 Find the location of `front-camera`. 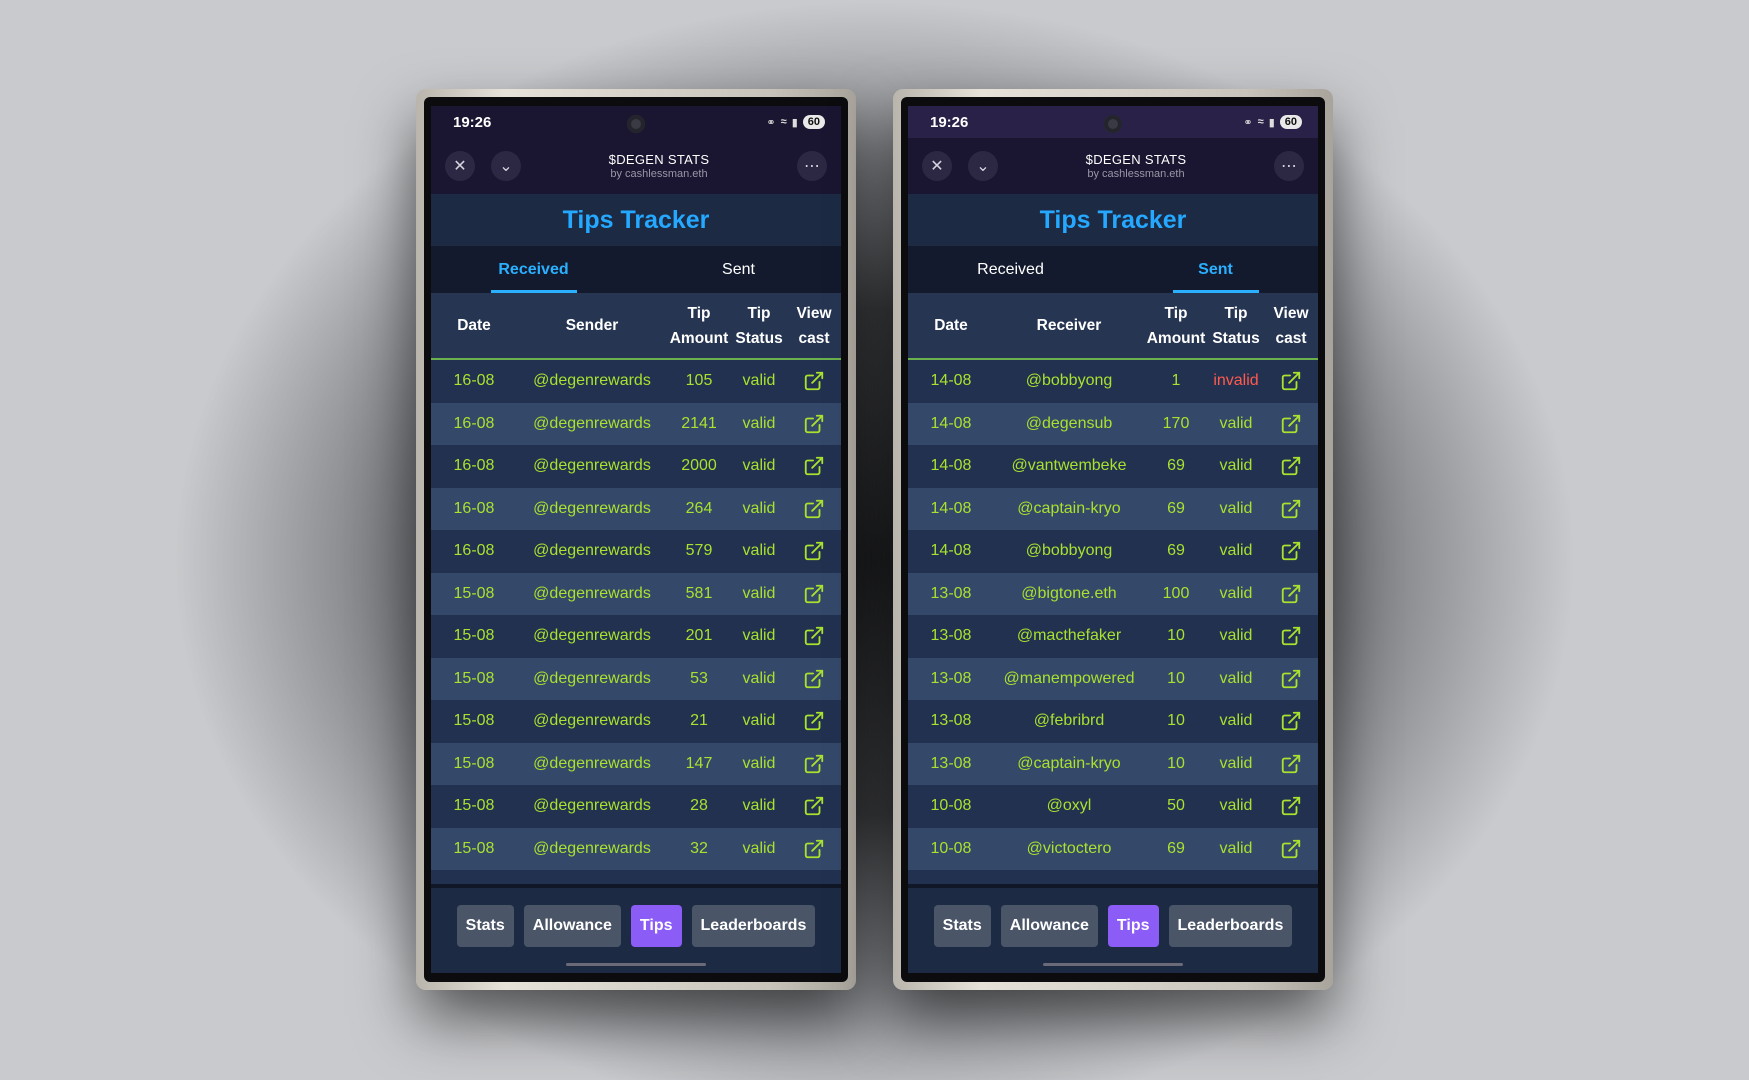

front-camera is located at coordinates (1113, 124).